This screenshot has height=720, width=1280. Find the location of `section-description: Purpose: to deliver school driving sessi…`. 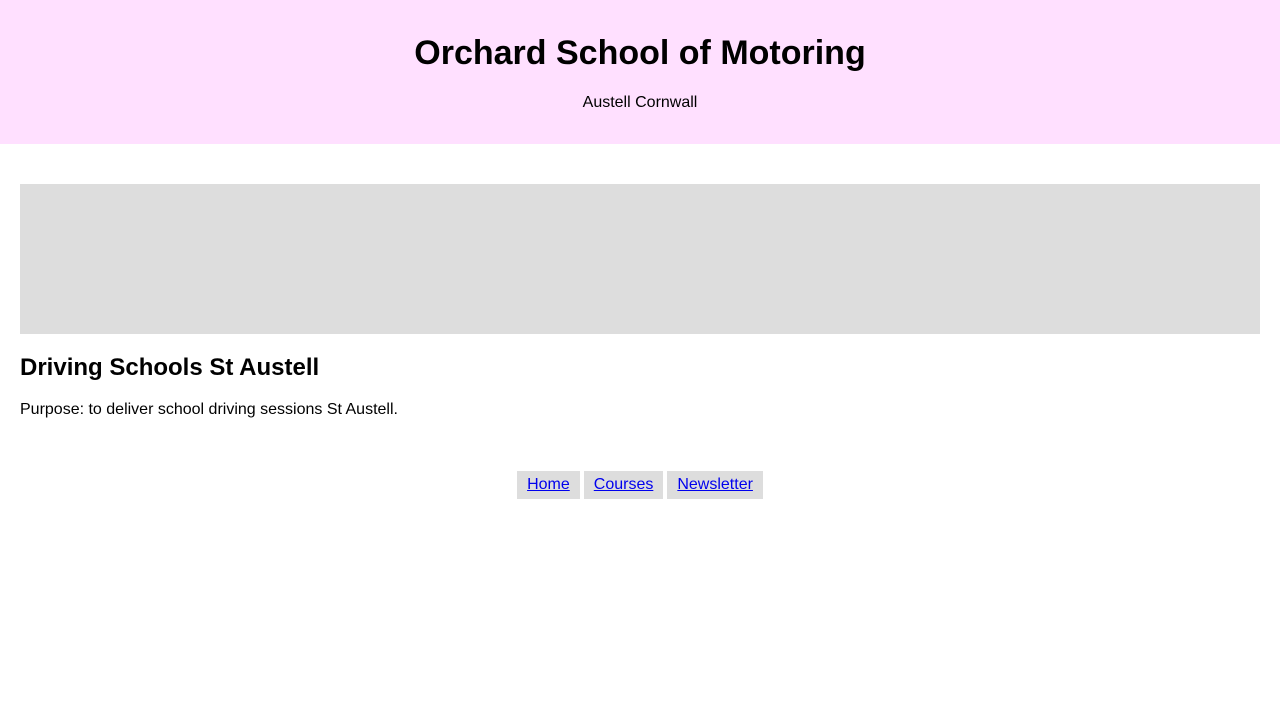

section-description: Purpose: to deliver school driving sessi… is located at coordinates (209, 409).